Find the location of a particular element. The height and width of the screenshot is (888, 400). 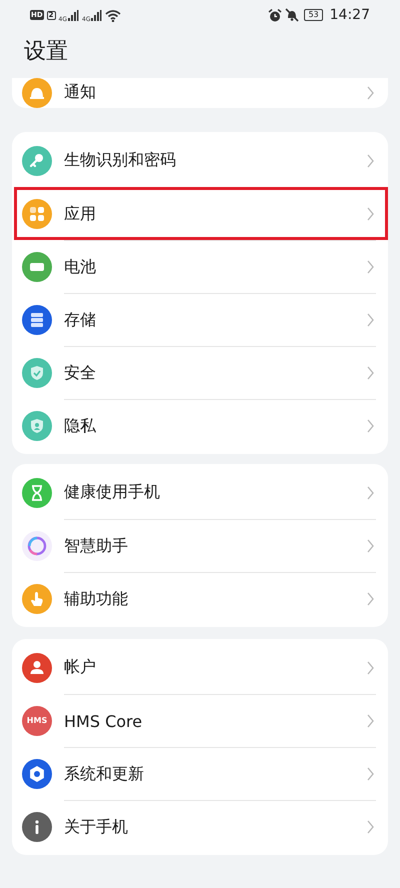

item-label: 健康使用手机 is located at coordinates (112, 492).